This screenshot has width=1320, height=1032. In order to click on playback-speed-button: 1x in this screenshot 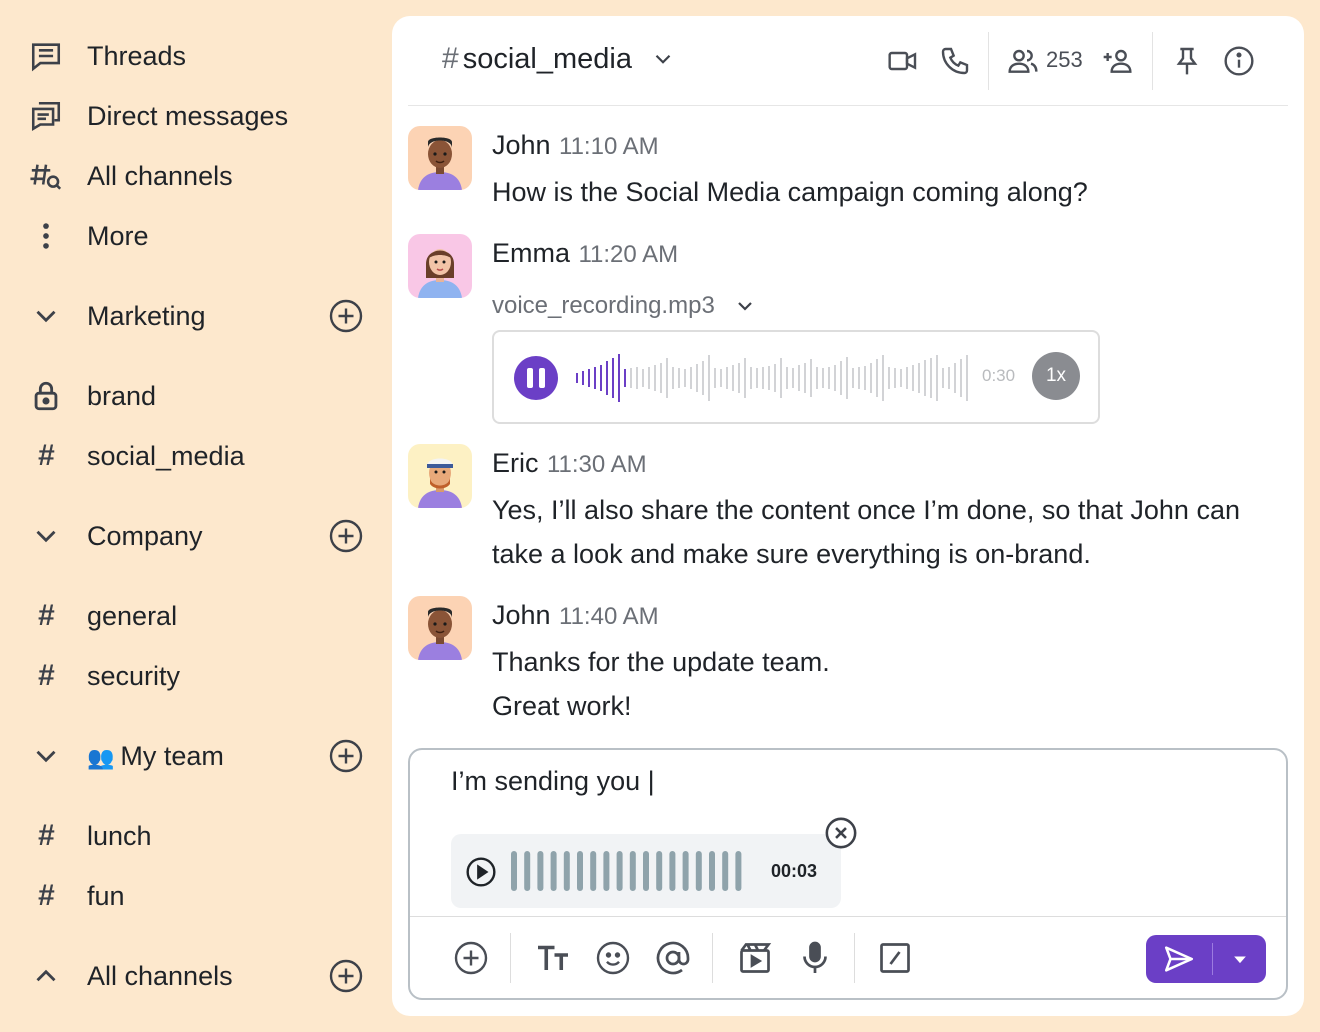, I will do `click(1056, 376)`.